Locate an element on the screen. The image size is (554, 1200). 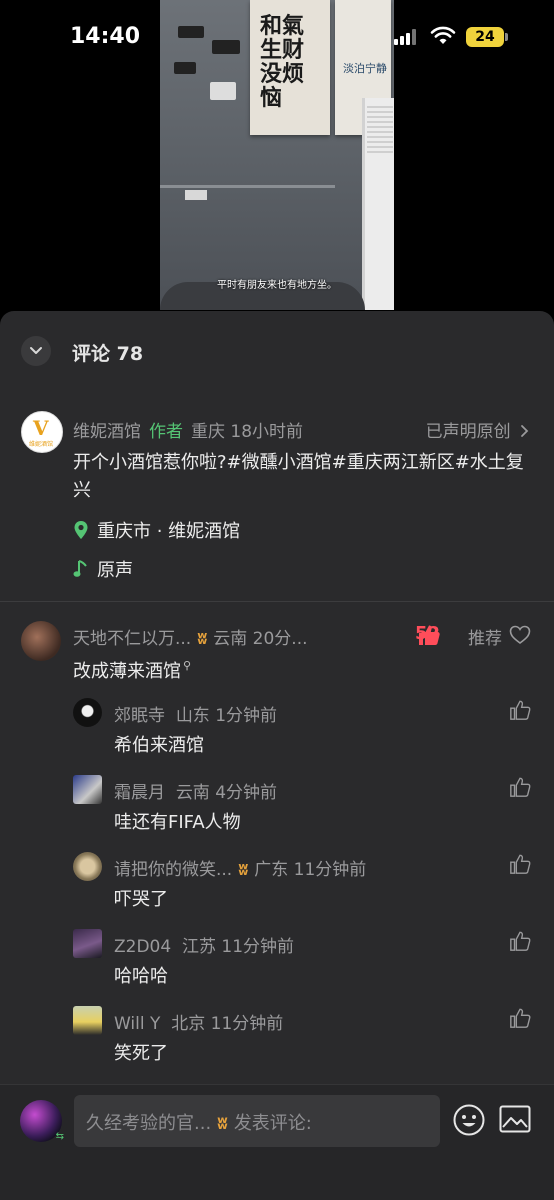
battery-tip is located at coordinates (506, 37).